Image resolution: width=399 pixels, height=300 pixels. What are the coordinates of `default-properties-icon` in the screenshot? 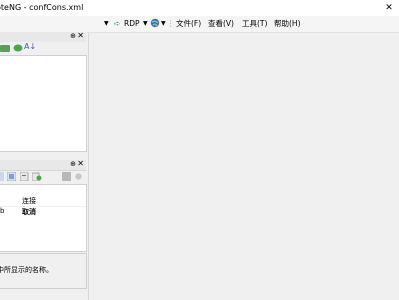 It's located at (24, 177).